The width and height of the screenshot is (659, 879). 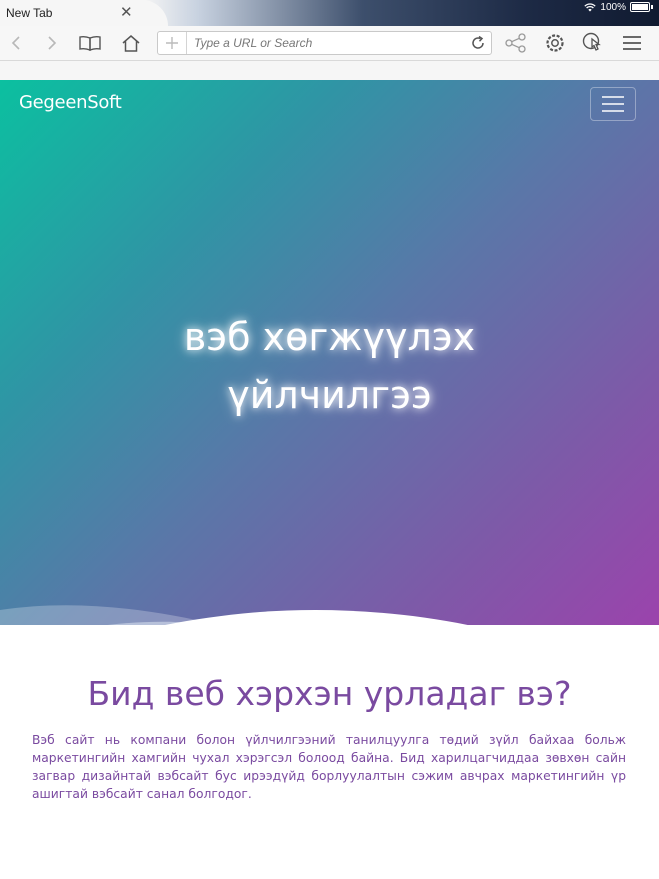 I want to click on hero-title-line-2: үйлчилгээ, so click(x=329, y=395).